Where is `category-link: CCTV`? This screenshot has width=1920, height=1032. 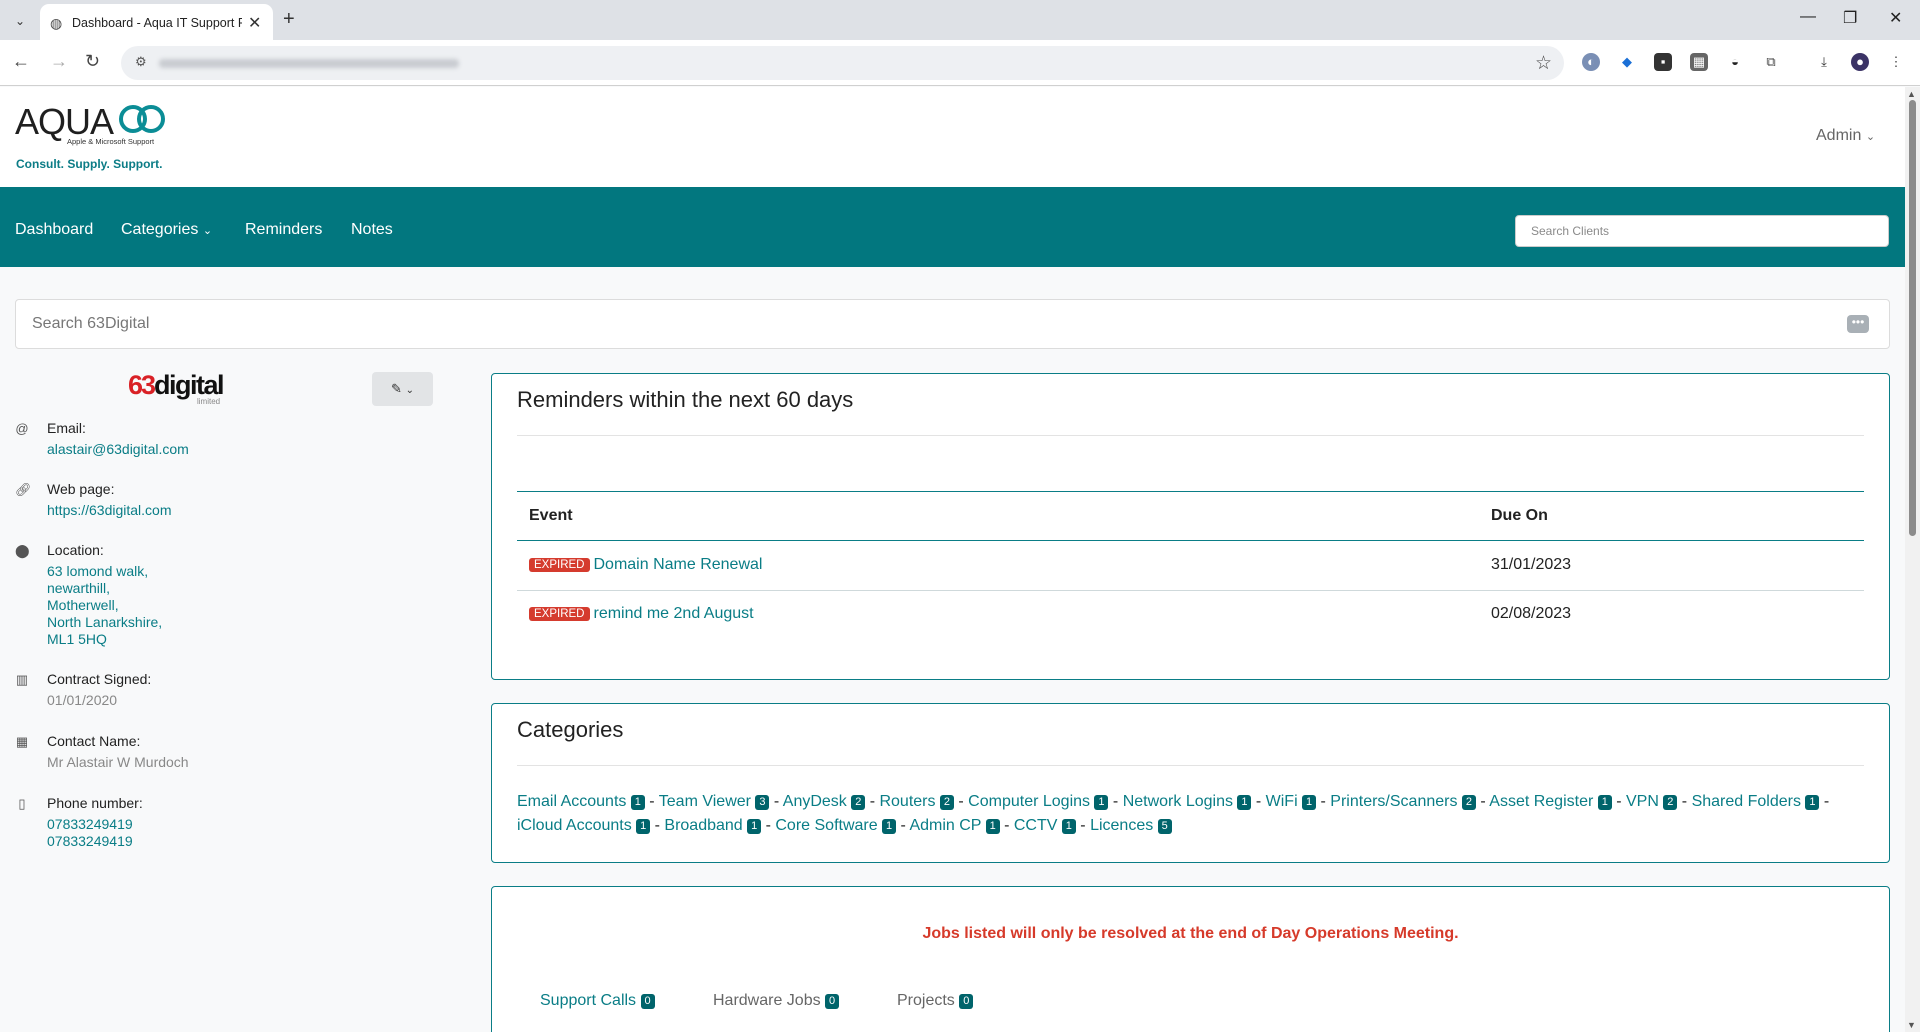
category-link: CCTV is located at coordinates (1036, 825).